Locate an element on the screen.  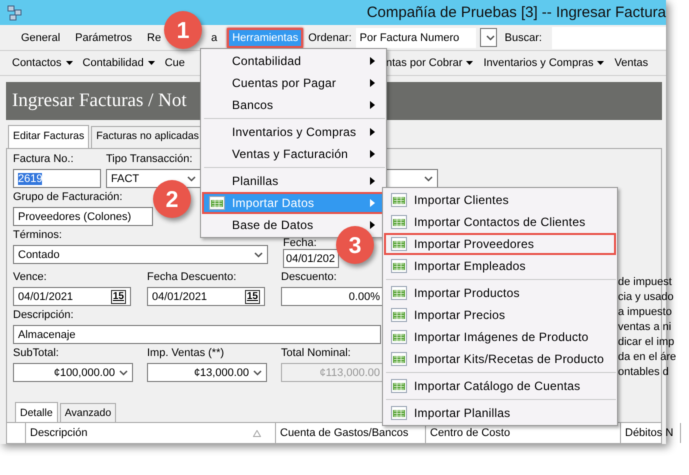
menu-item: Importar Planillas is located at coordinates (500, 413).